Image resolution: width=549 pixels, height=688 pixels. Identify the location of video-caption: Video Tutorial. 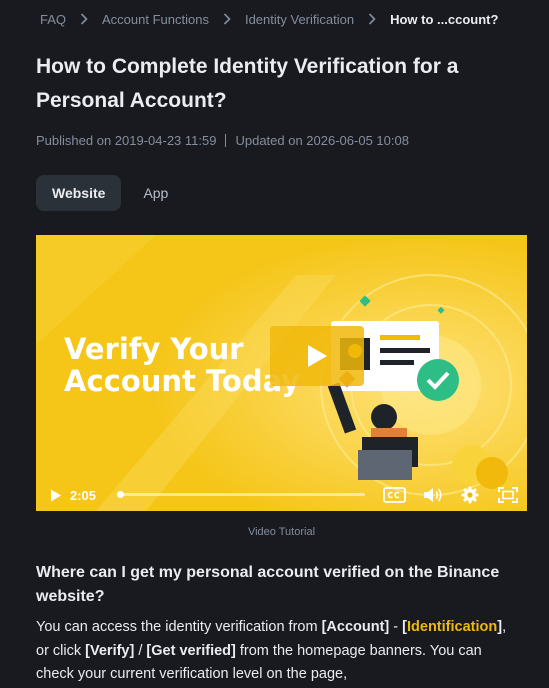
(281, 532).